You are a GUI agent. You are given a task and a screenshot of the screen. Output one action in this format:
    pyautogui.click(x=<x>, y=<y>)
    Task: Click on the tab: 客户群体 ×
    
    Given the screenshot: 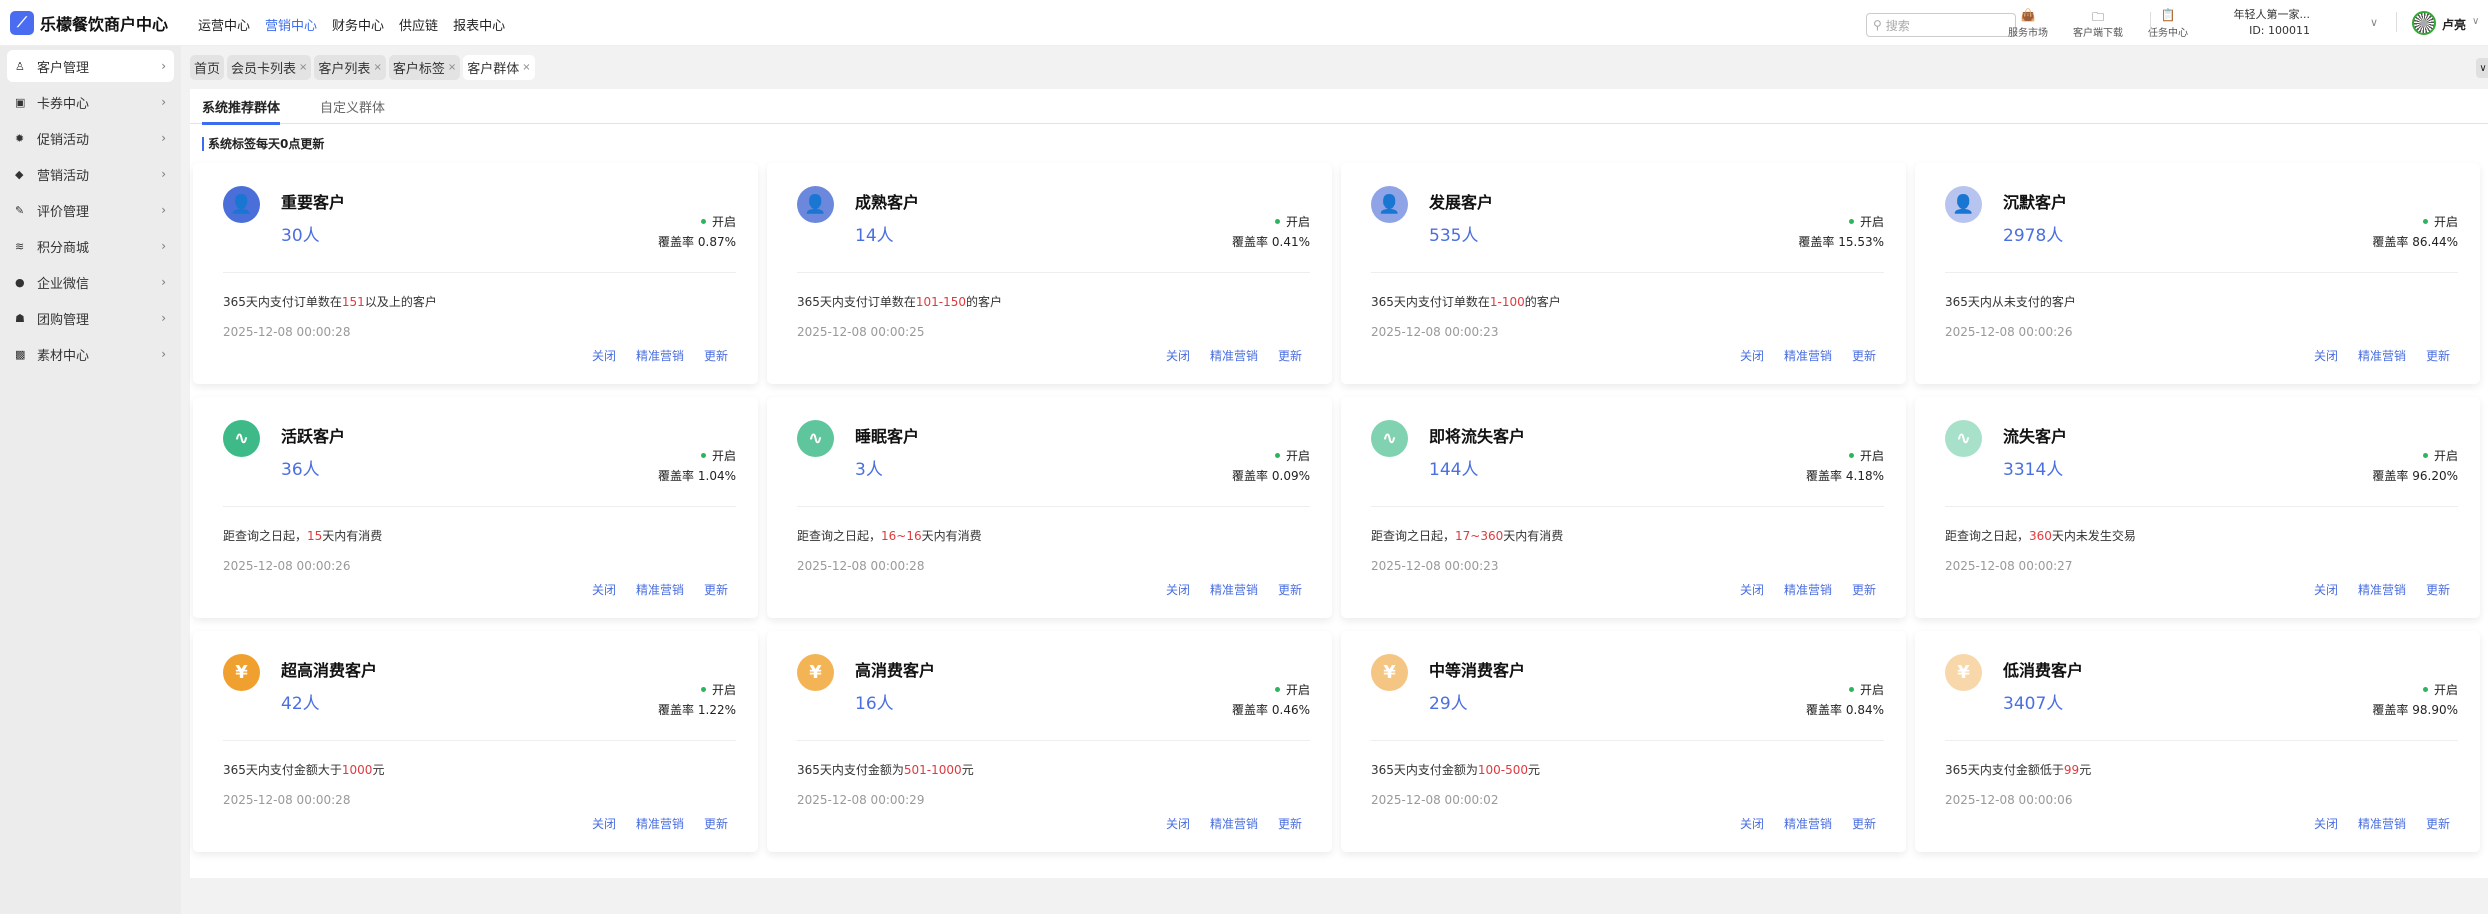 What is the action you would take?
    pyautogui.click(x=499, y=67)
    